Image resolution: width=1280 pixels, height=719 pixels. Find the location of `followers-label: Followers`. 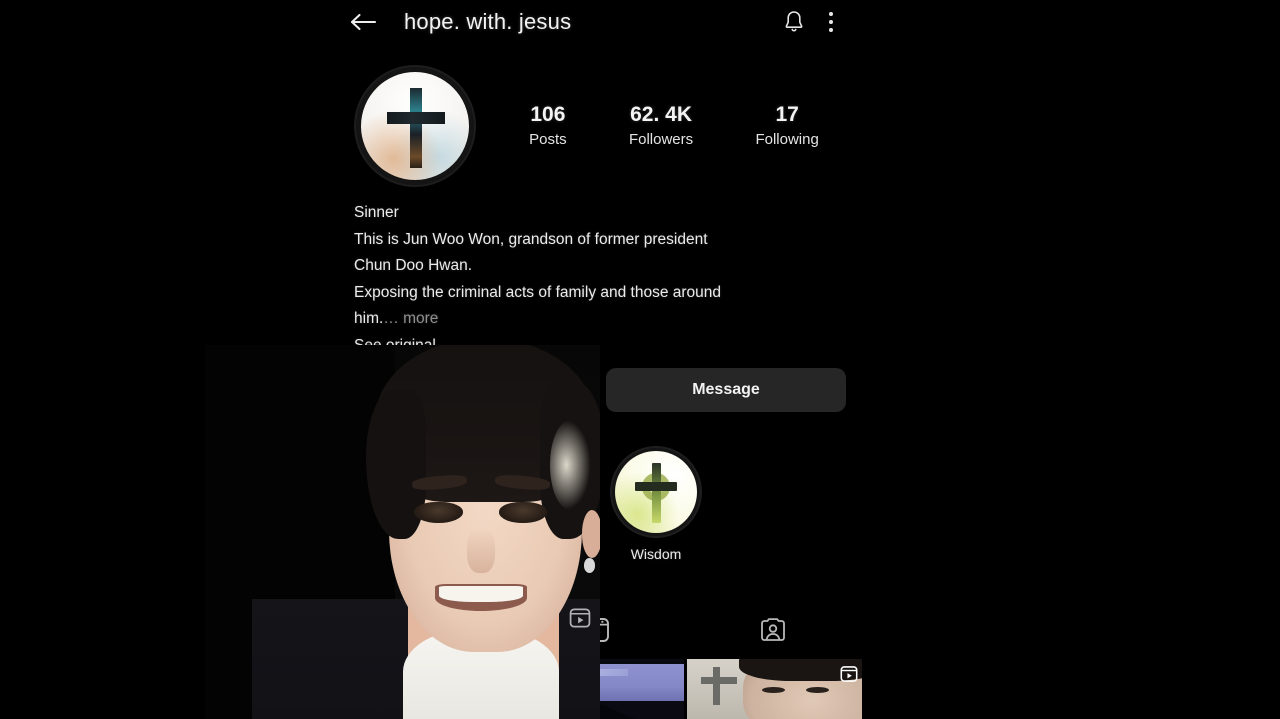

followers-label: Followers is located at coordinates (661, 139).